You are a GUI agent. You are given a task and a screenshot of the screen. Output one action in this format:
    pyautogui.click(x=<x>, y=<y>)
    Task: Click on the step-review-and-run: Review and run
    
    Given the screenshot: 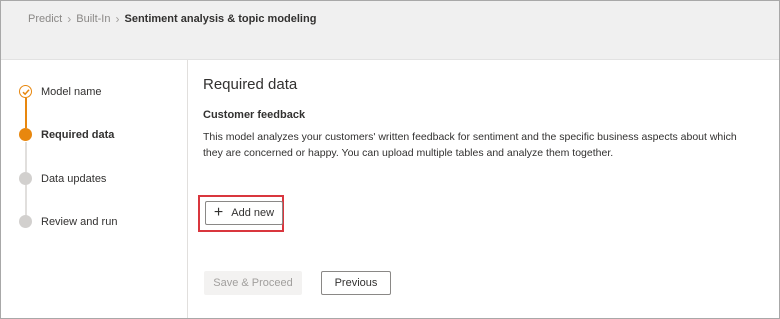 What is the action you would take?
    pyautogui.click(x=68, y=221)
    